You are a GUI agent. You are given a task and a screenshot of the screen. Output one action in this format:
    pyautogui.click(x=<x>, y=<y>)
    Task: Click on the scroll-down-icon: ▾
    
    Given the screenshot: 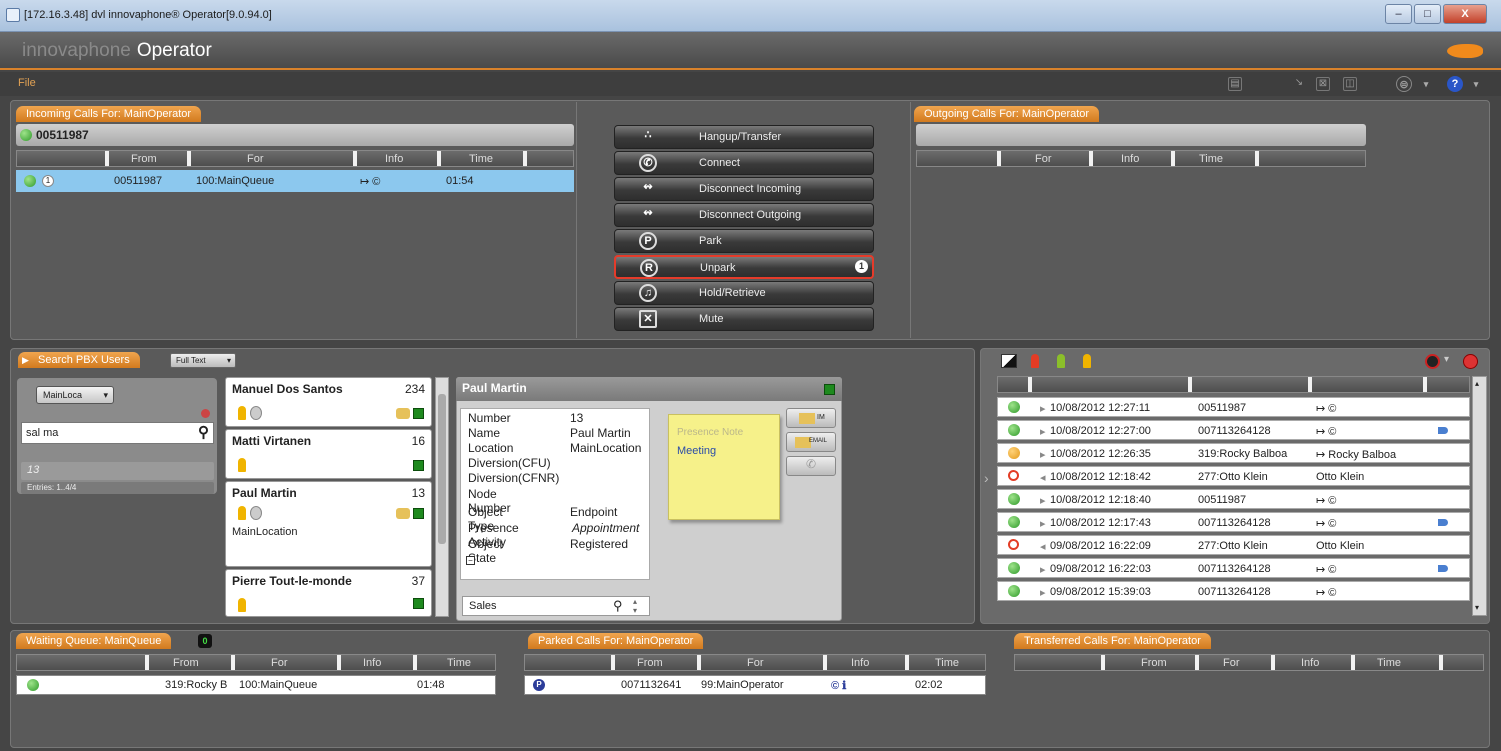 What is the action you would take?
    pyautogui.click(x=1477, y=607)
    